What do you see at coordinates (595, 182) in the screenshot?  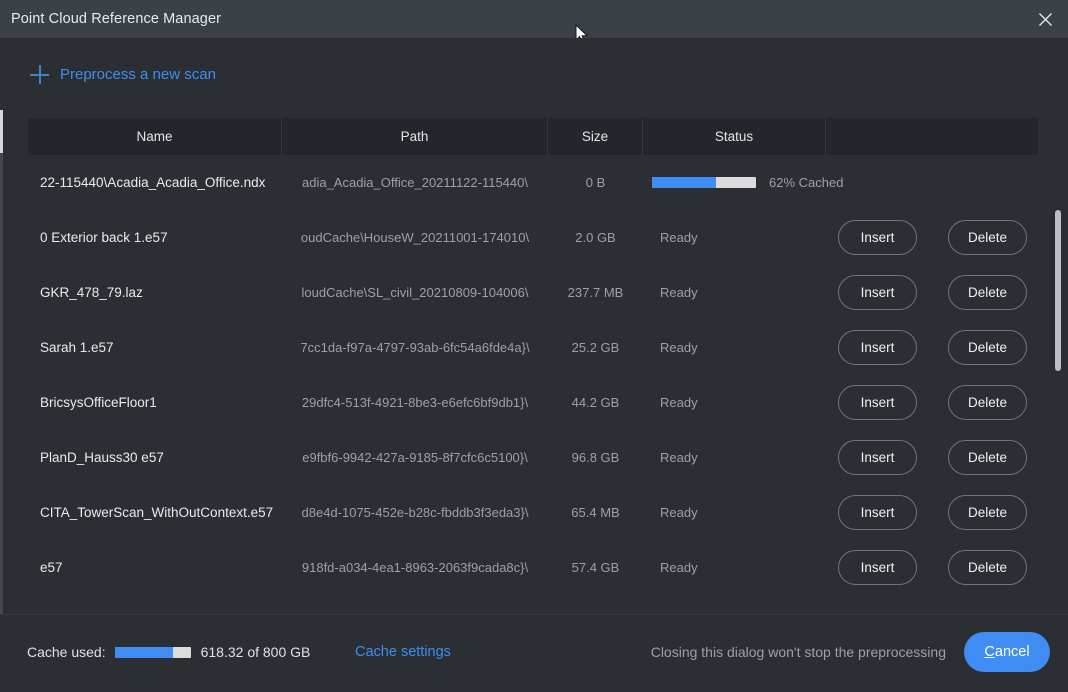 I see `row-size: 0 B` at bounding box center [595, 182].